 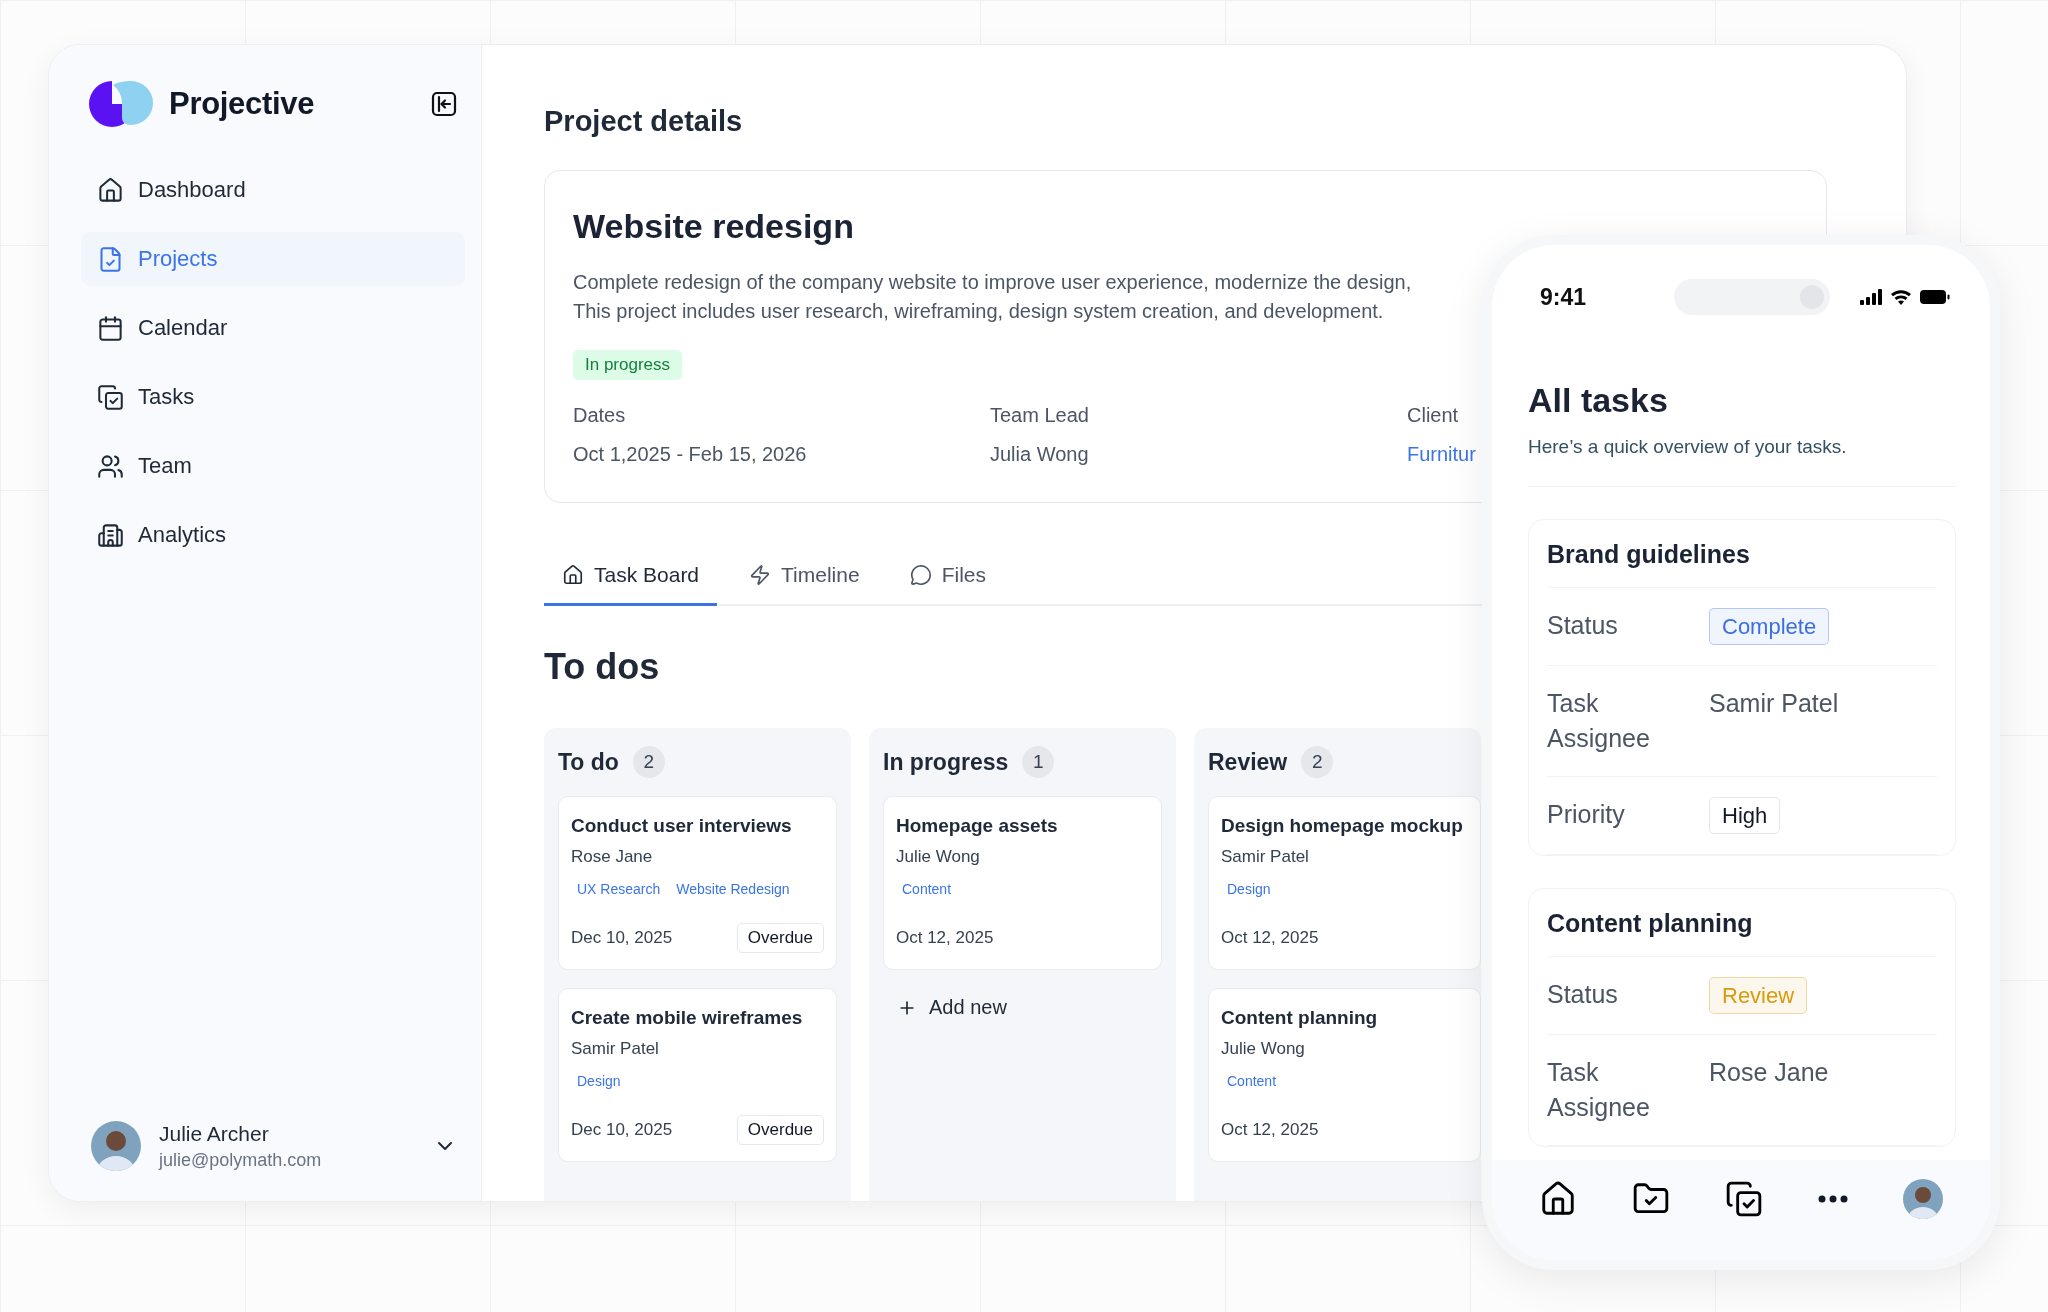 What do you see at coordinates (110, 535) in the screenshot?
I see `building-icon` at bounding box center [110, 535].